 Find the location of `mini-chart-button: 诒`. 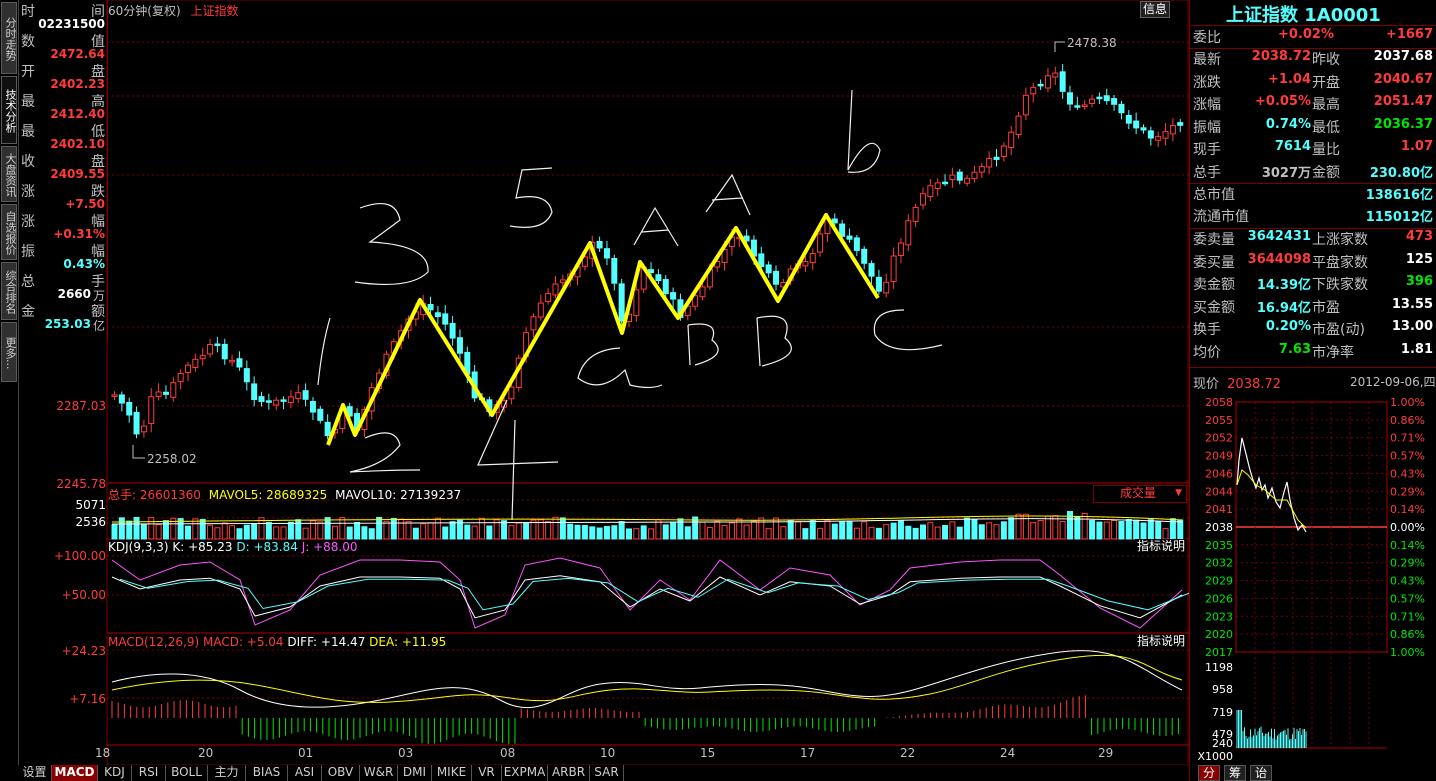

mini-chart-button: 诒 is located at coordinates (1261, 773).